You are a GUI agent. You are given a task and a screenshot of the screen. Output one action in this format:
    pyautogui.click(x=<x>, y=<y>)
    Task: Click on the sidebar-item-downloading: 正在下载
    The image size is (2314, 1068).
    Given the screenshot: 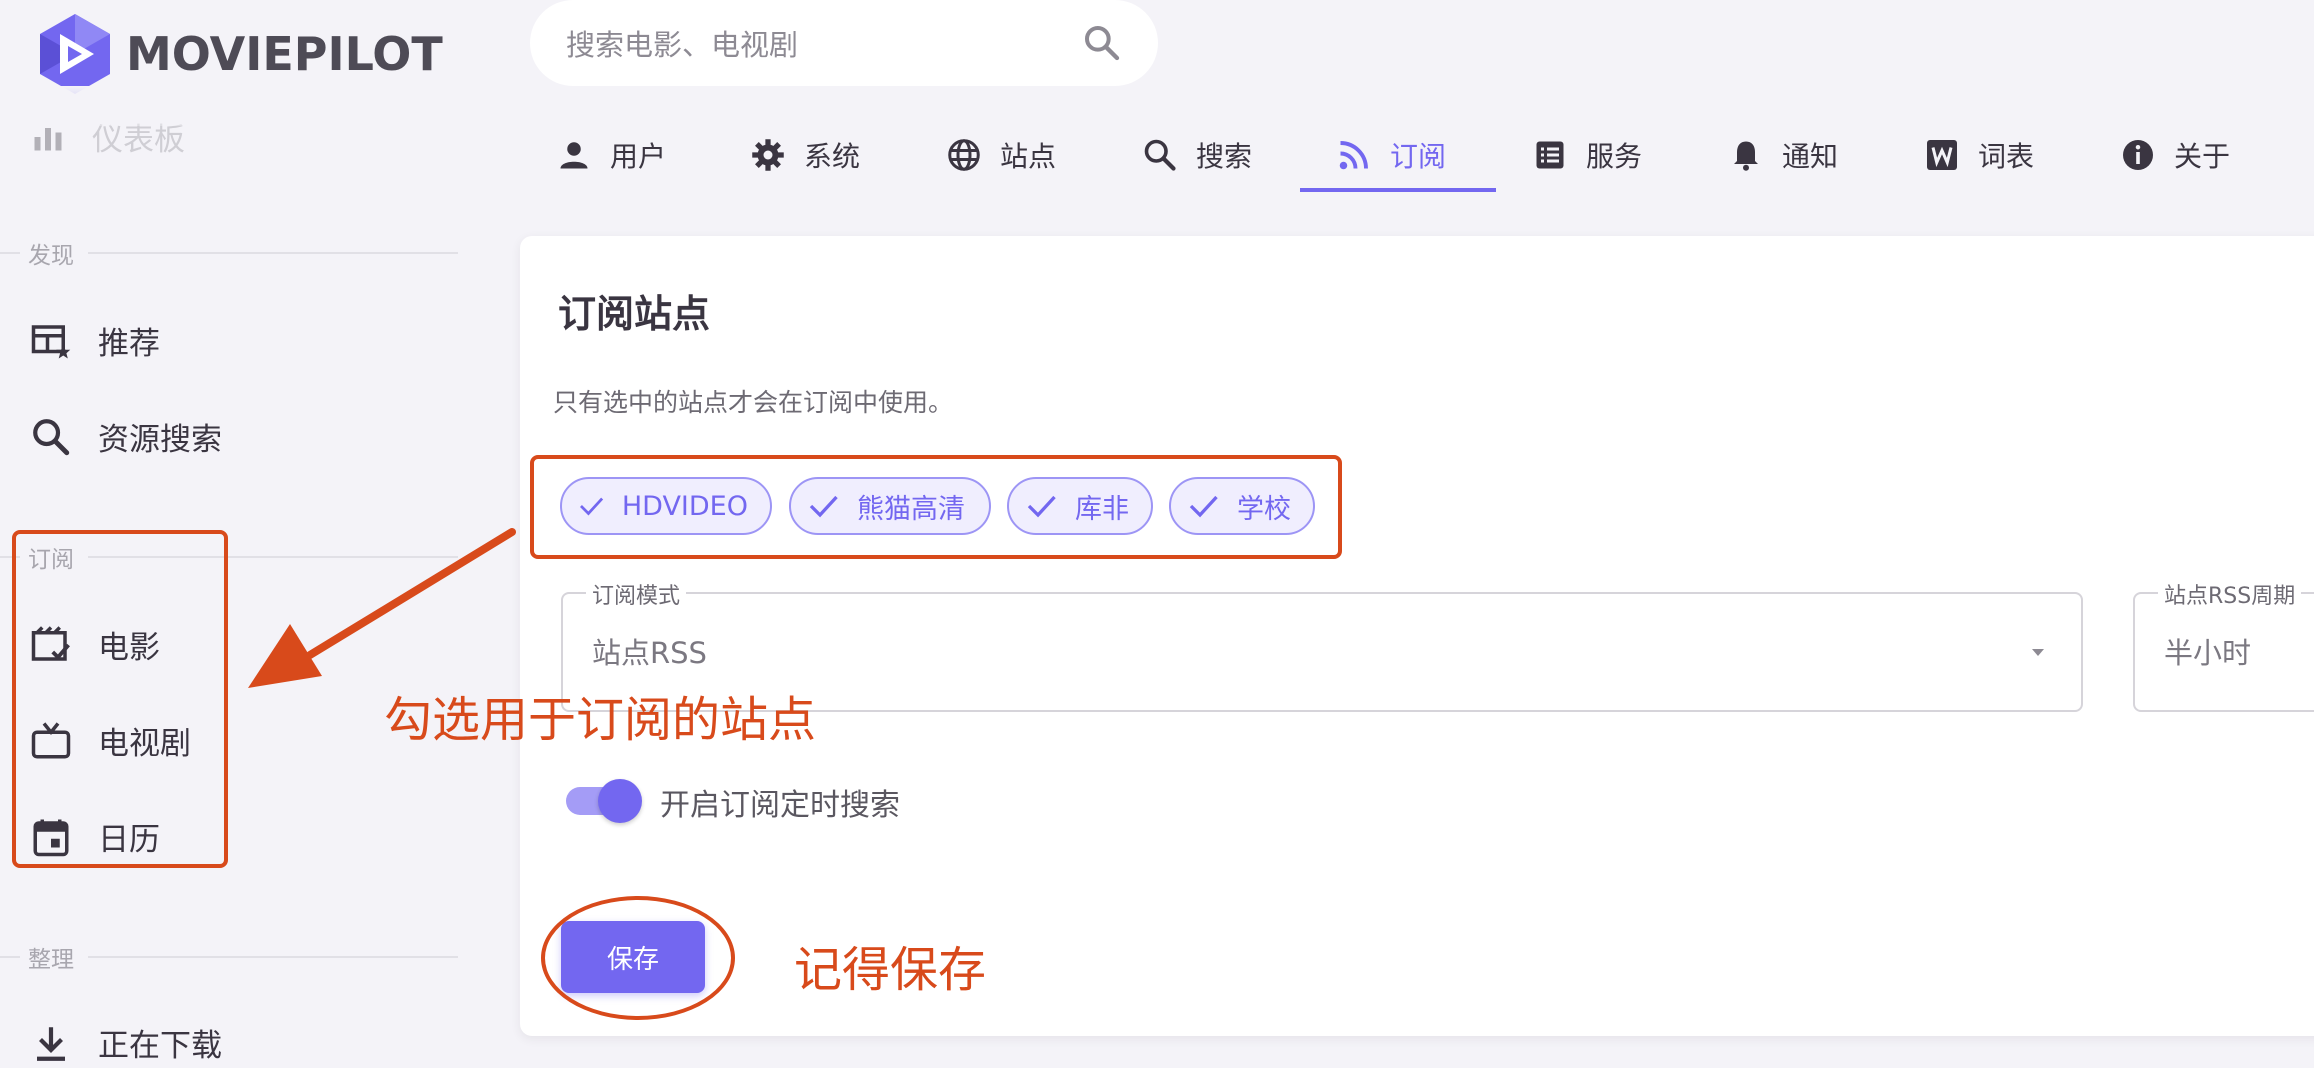 What is the action you would take?
    pyautogui.click(x=126, y=1042)
    